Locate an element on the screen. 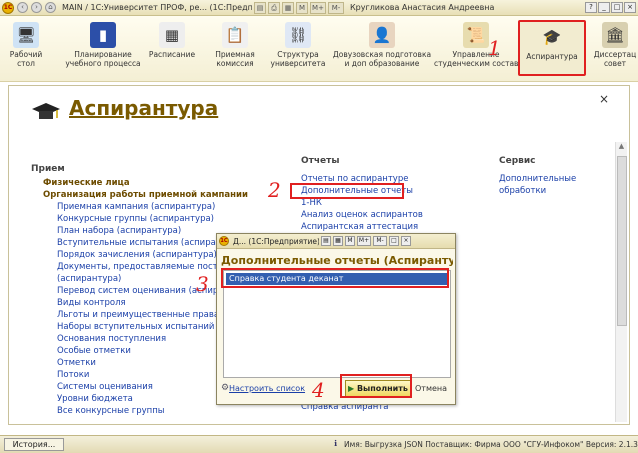 The height and width of the screenshot is (453, 638). tool-structure: ⛓ Структура университета is located at coordinates (298, 45).